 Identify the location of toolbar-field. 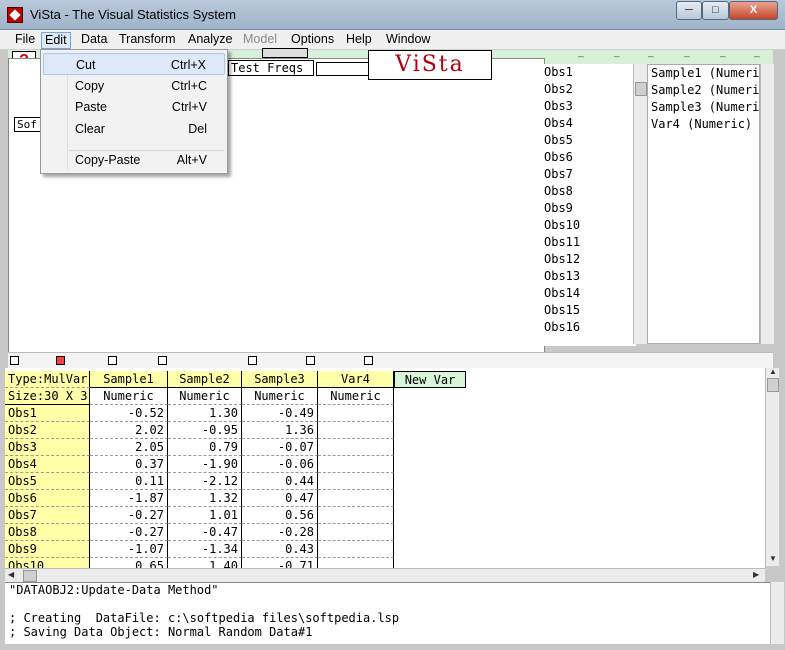
(343, 69).